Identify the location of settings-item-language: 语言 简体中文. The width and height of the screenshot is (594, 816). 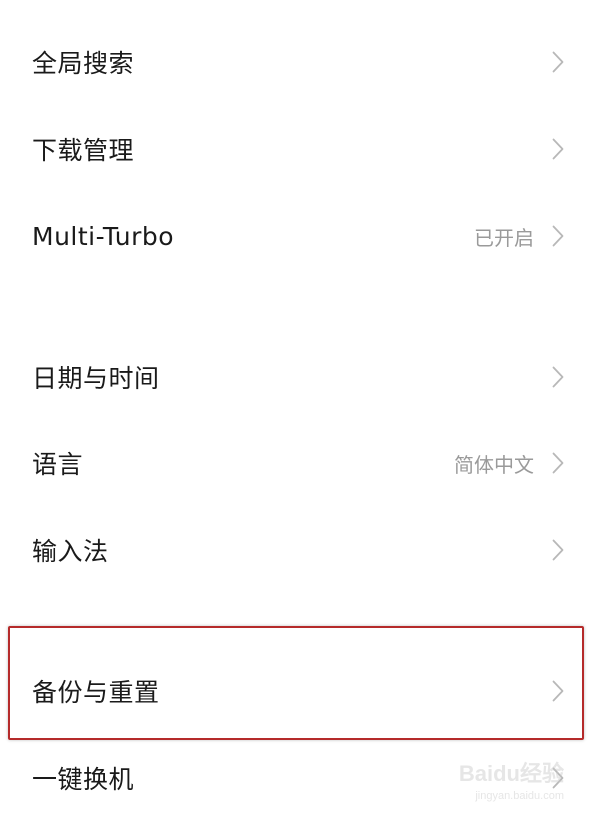
(297, 463).